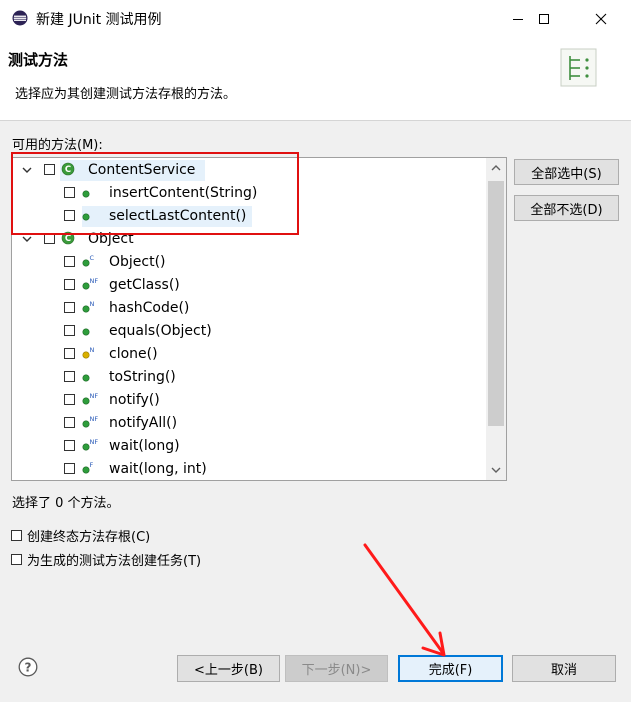 The height and width of the screenshot is (702, 631). I want to click on tree-method-row: equals(Object), so click(248, 331).